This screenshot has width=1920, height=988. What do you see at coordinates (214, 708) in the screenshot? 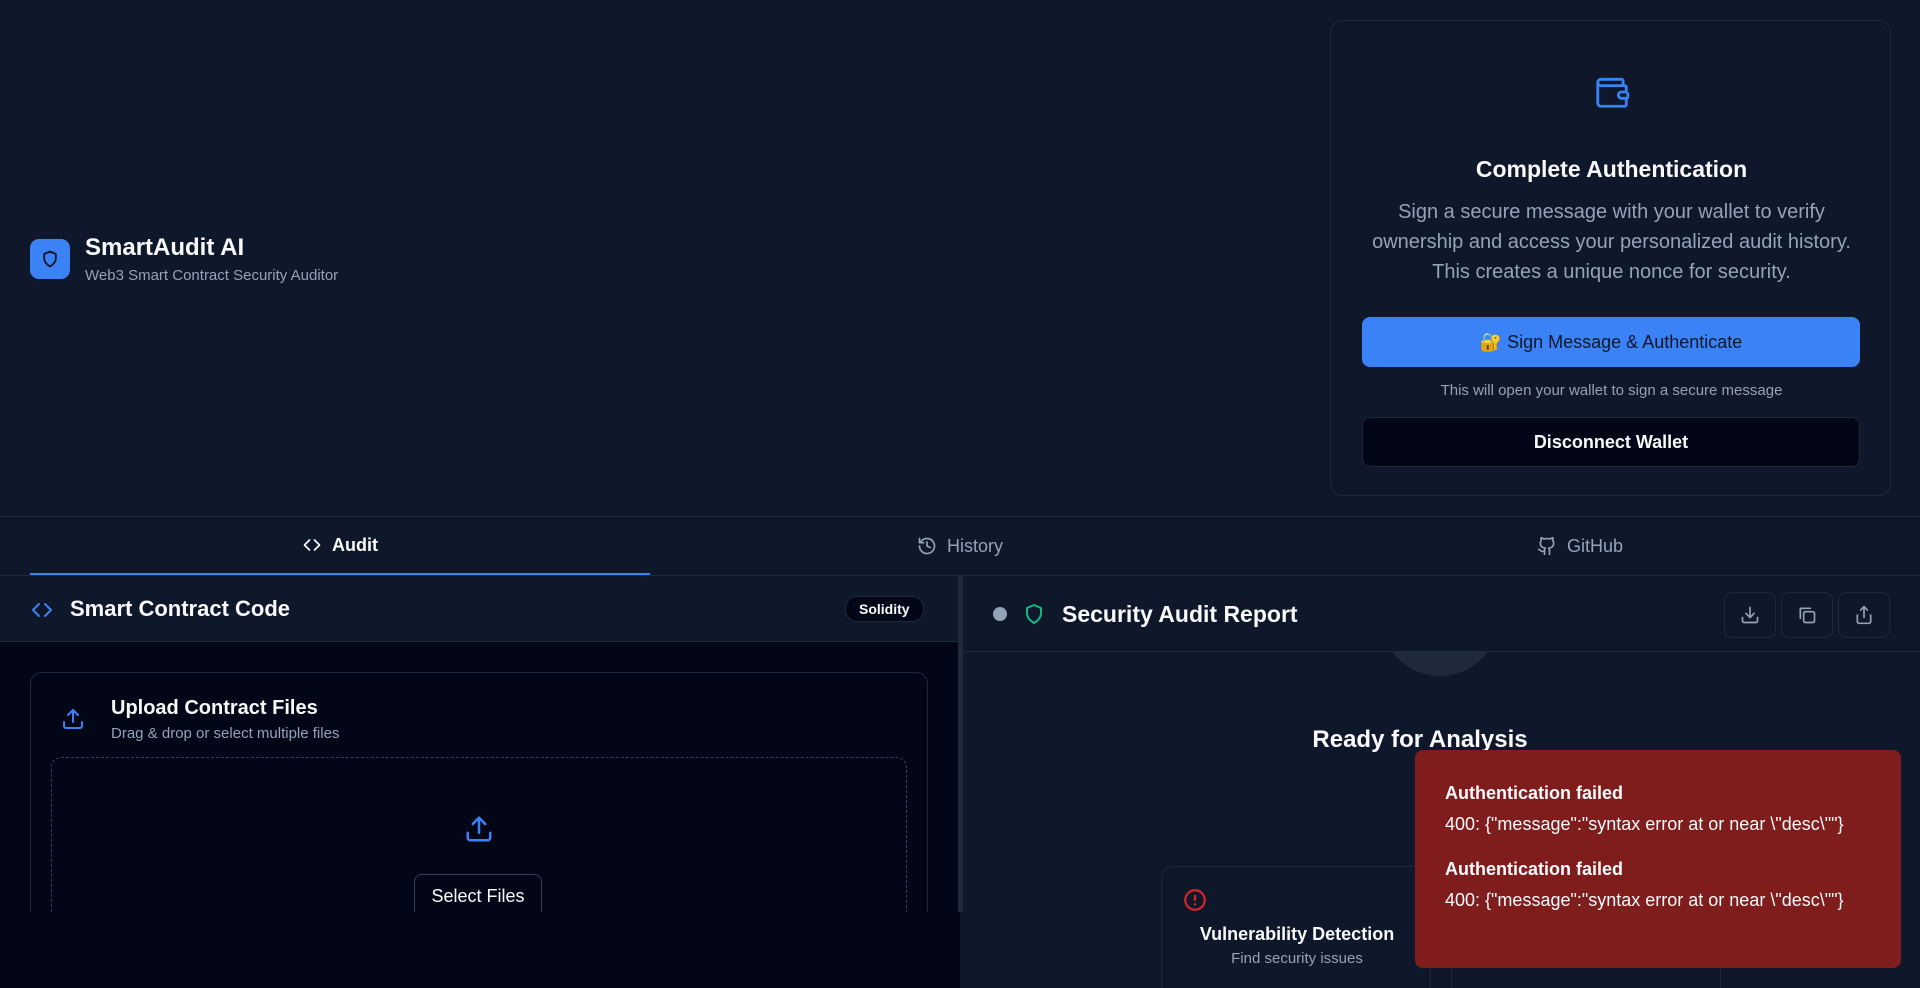
I see `upload-title: Upload Contract Files` at bounding box center [214, 708].